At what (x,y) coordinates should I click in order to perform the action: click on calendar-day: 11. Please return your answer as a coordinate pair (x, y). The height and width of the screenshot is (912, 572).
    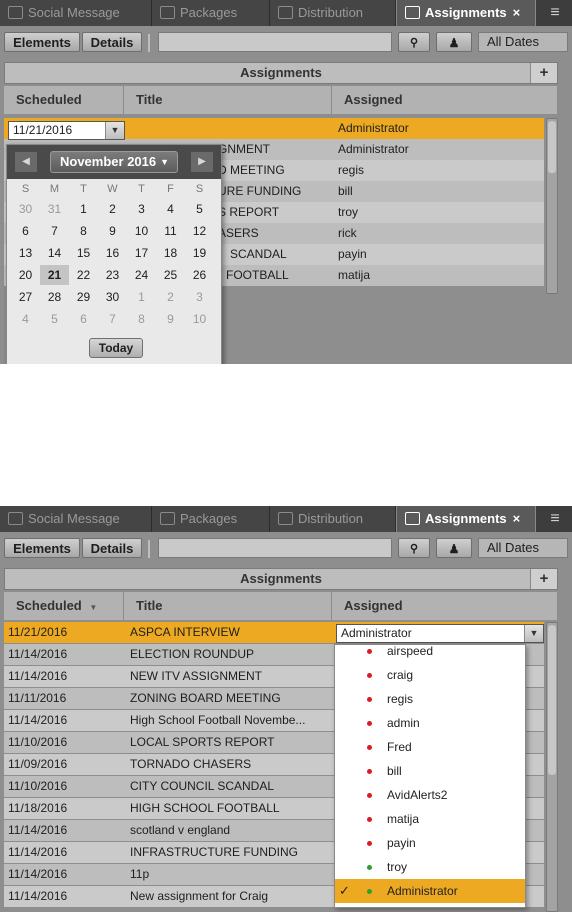
    Looking at the image, I should click on (170, 231).